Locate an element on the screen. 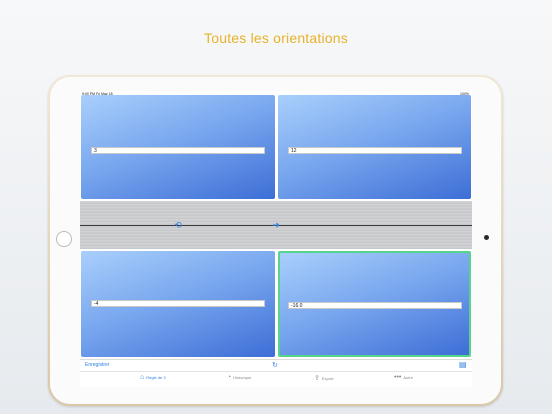 Image resolution: width=552 pixels, height=414 pixels. value-field-top-left: 3 is located at coordinates (178, 150).